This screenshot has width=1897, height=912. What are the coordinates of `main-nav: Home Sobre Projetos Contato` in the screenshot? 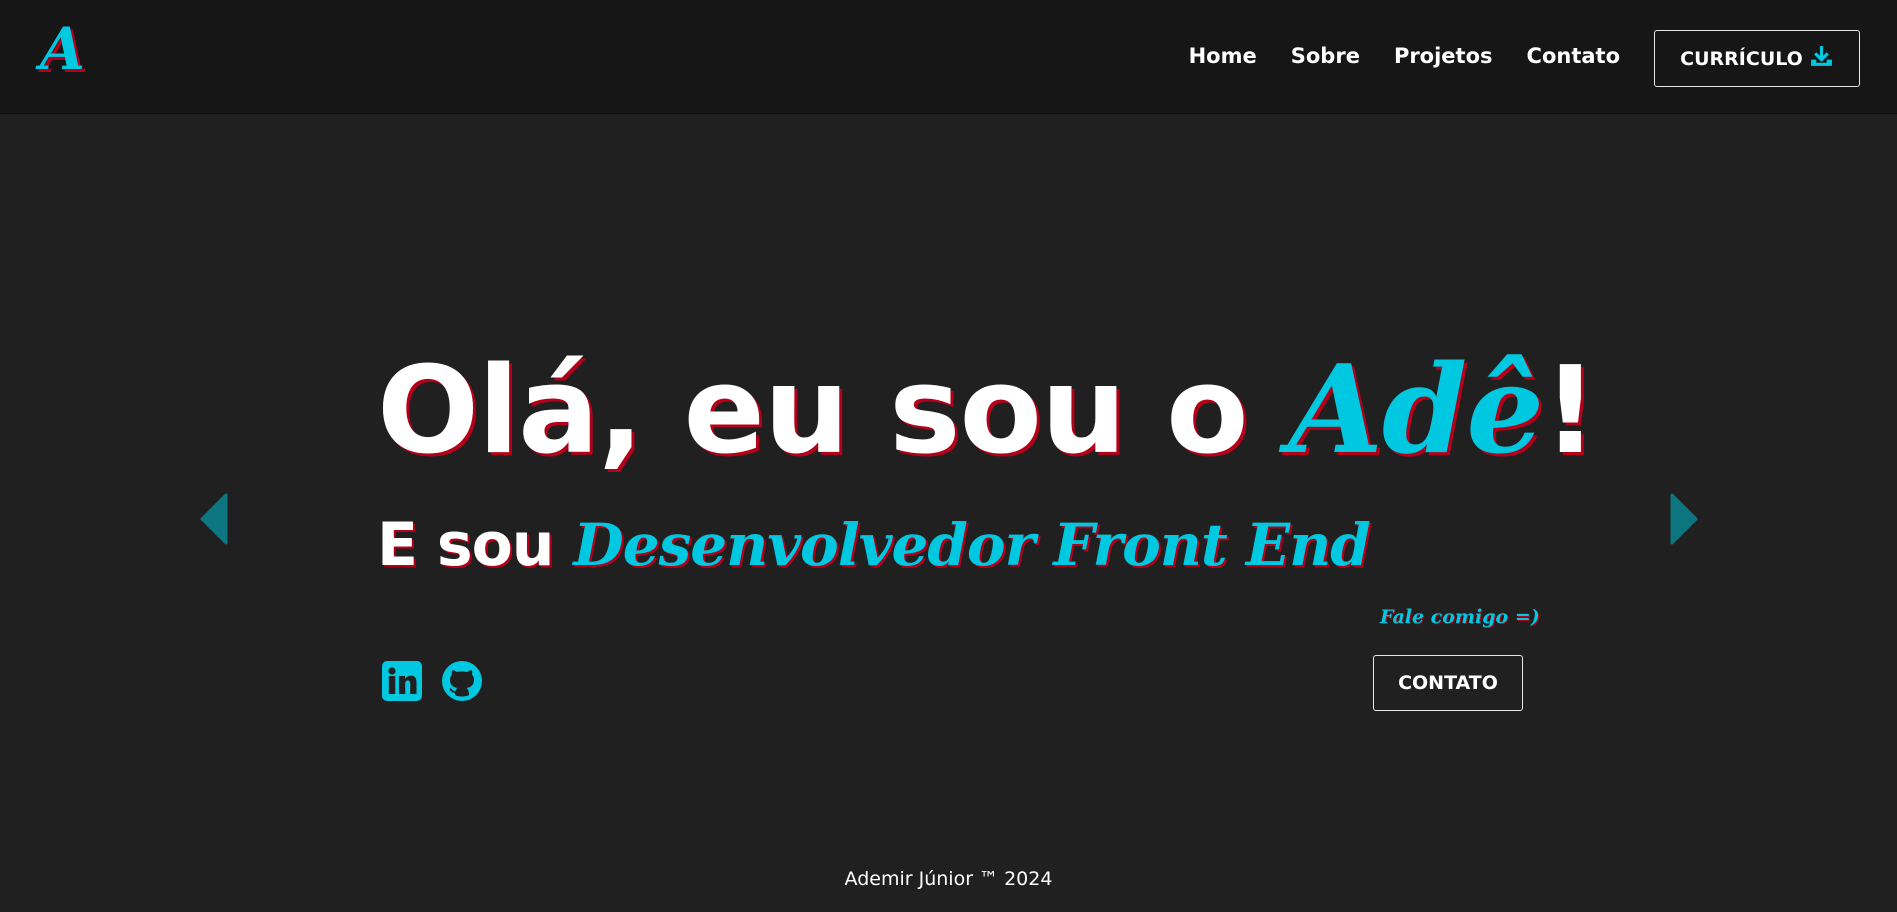 It's located at (1404, 56).